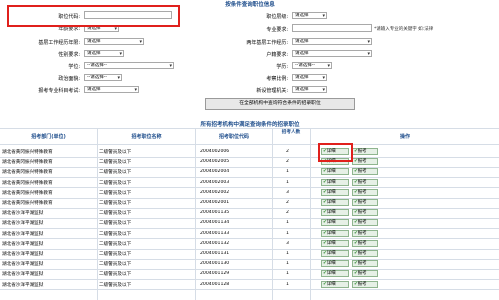 The image size is (499, 300). What do you see at coordinates (309, 77) in the screenshot?
I see `exam-ratio-select: 请选择` at bounding box center [309, 77].